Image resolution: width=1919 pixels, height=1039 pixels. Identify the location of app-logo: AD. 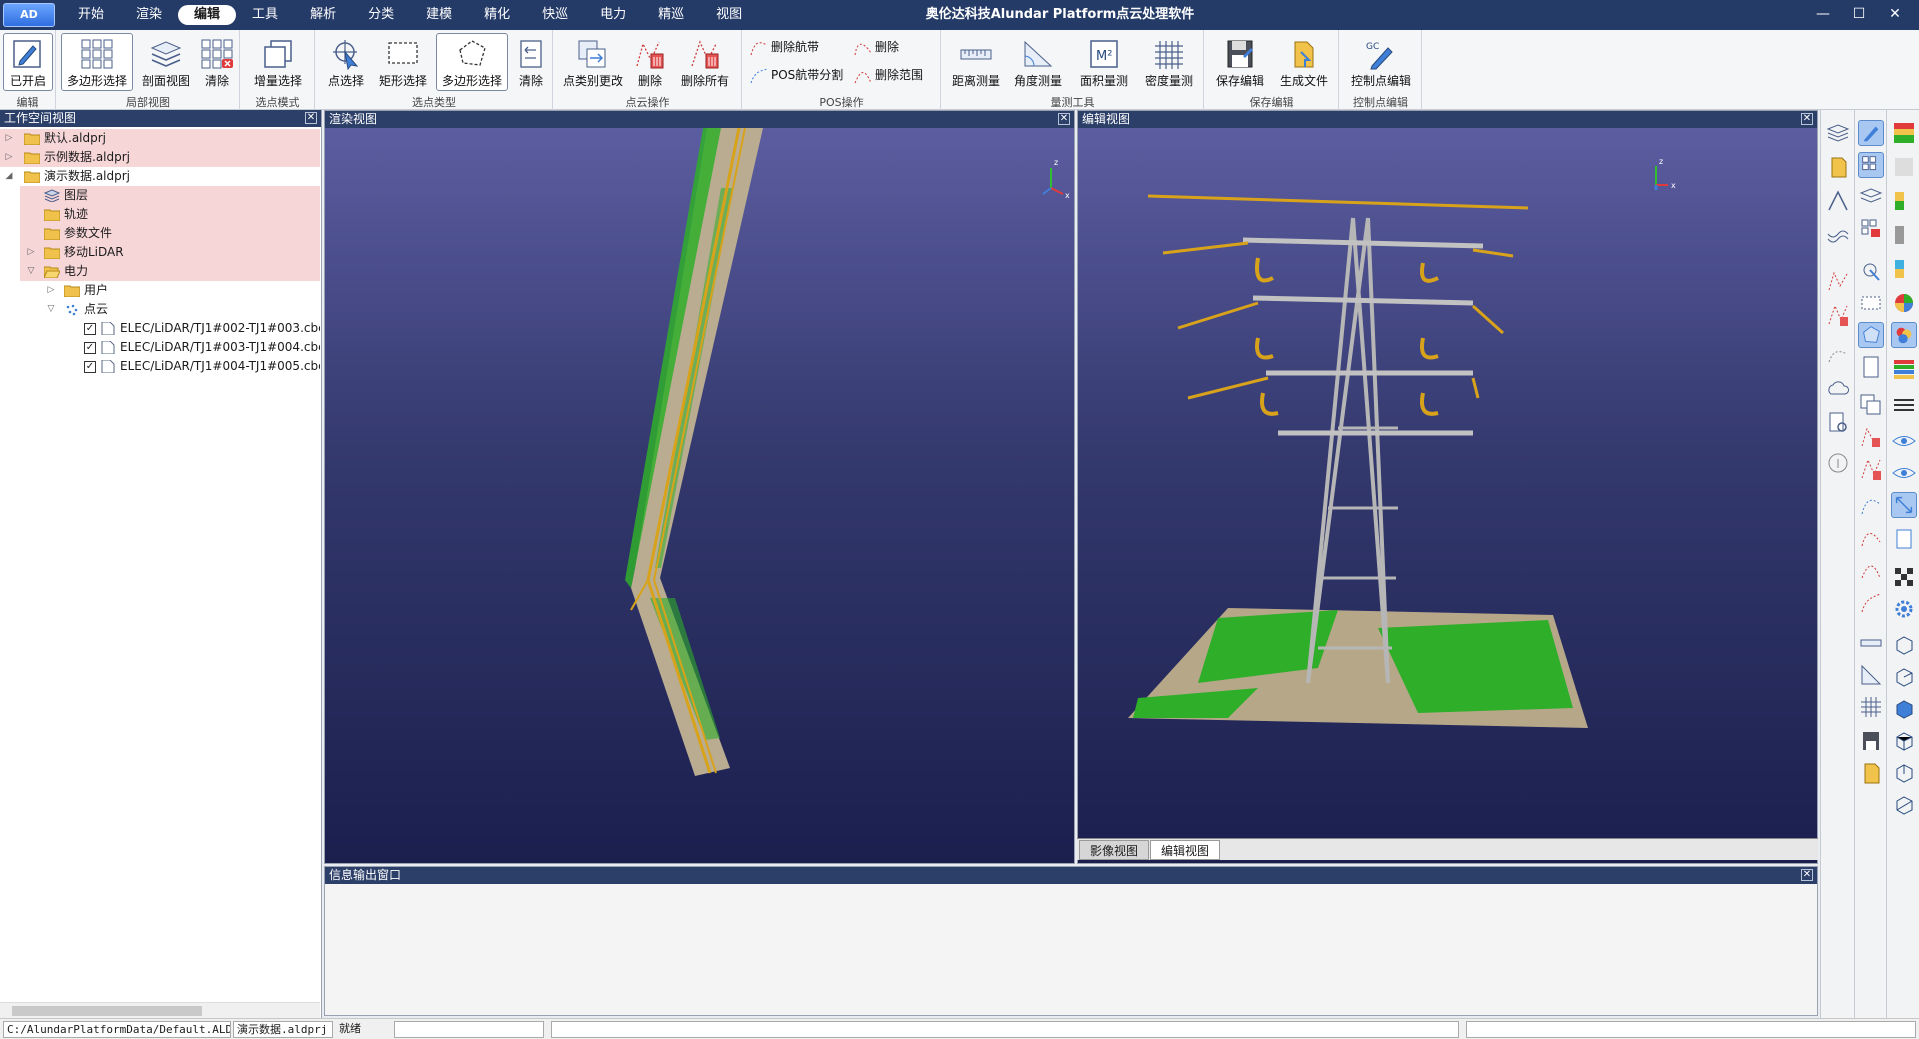
(29, 15).